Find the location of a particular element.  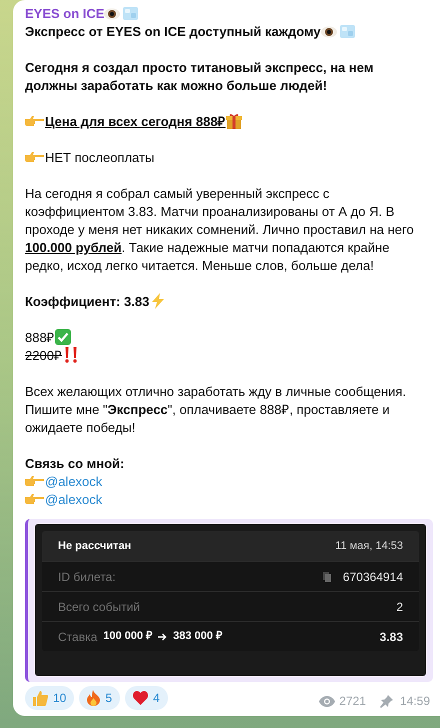

payout-amount: 383 000 ₽ is located at coordinates (197, 636).